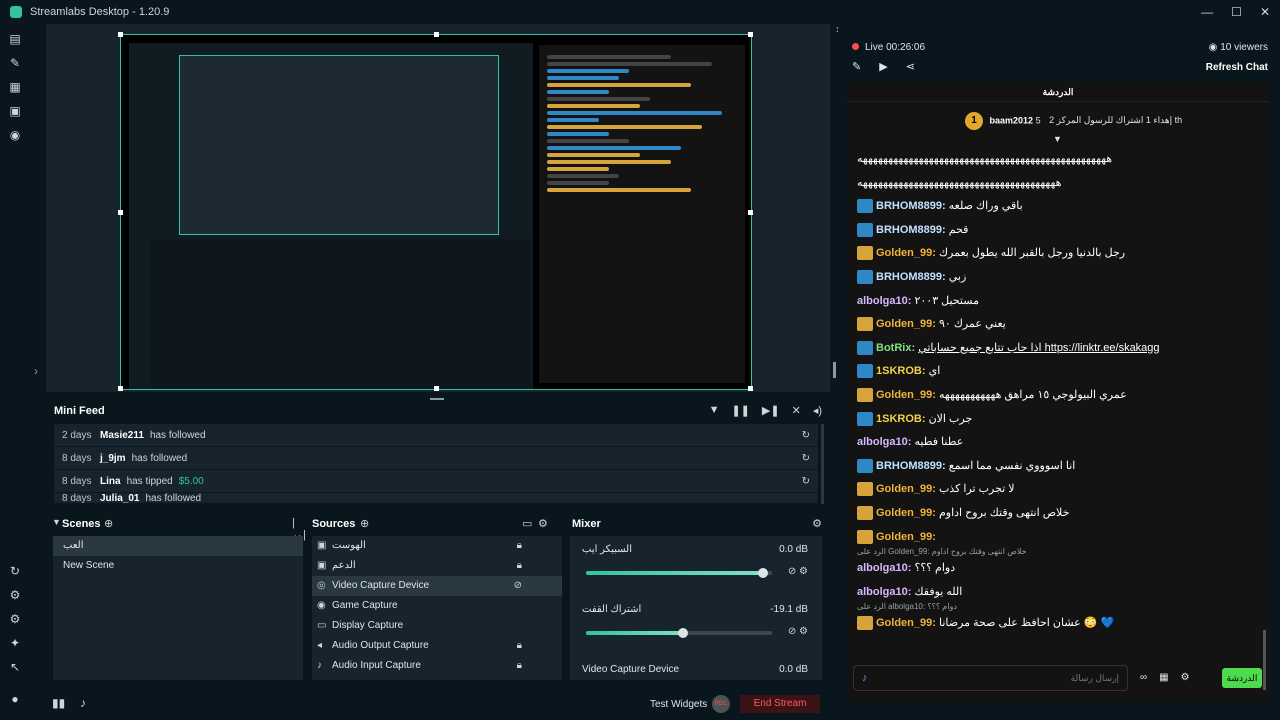 The height and width of the screenshot is (720, 1280). Describe the element at coordinates (1185, 677) in the screenshot. I see `settings-icon: ⚙` at that location.